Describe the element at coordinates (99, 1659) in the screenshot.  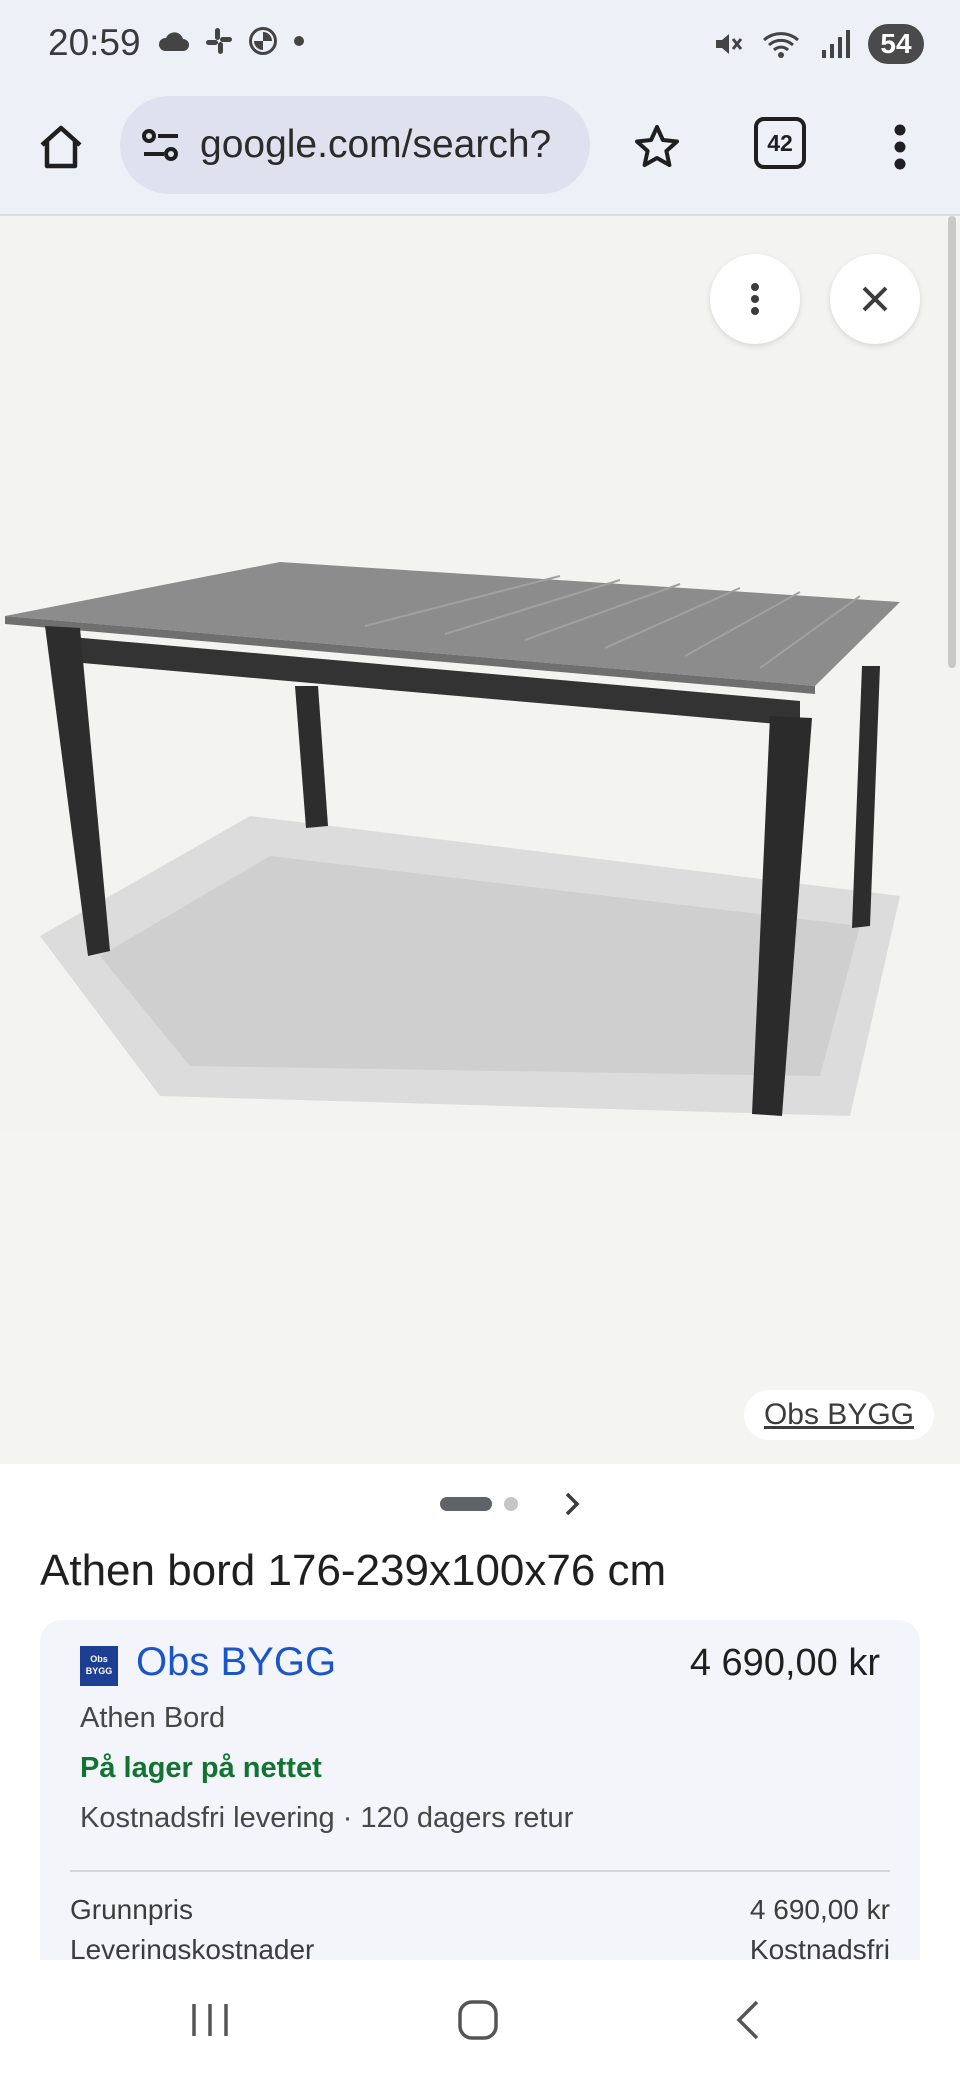
I see `svg-text: Obs` at that location.